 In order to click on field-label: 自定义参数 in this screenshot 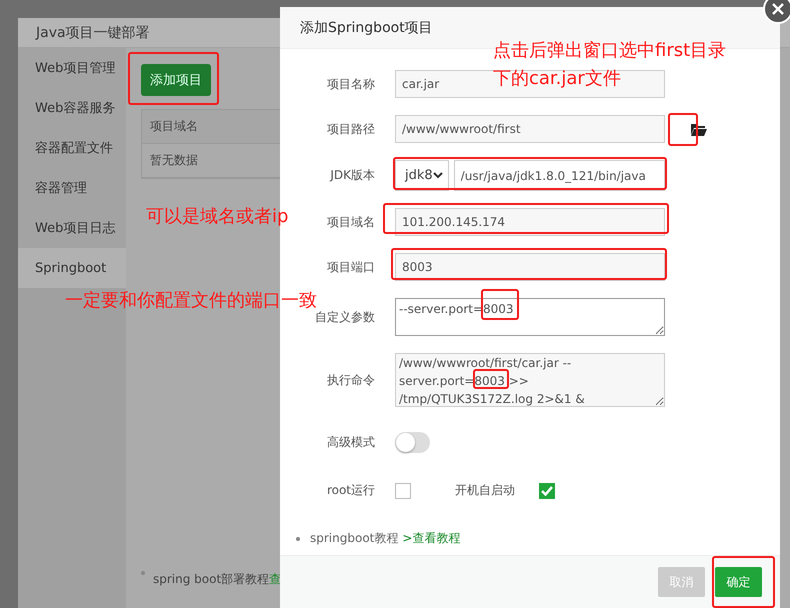, I will do `click(345, 317)`.